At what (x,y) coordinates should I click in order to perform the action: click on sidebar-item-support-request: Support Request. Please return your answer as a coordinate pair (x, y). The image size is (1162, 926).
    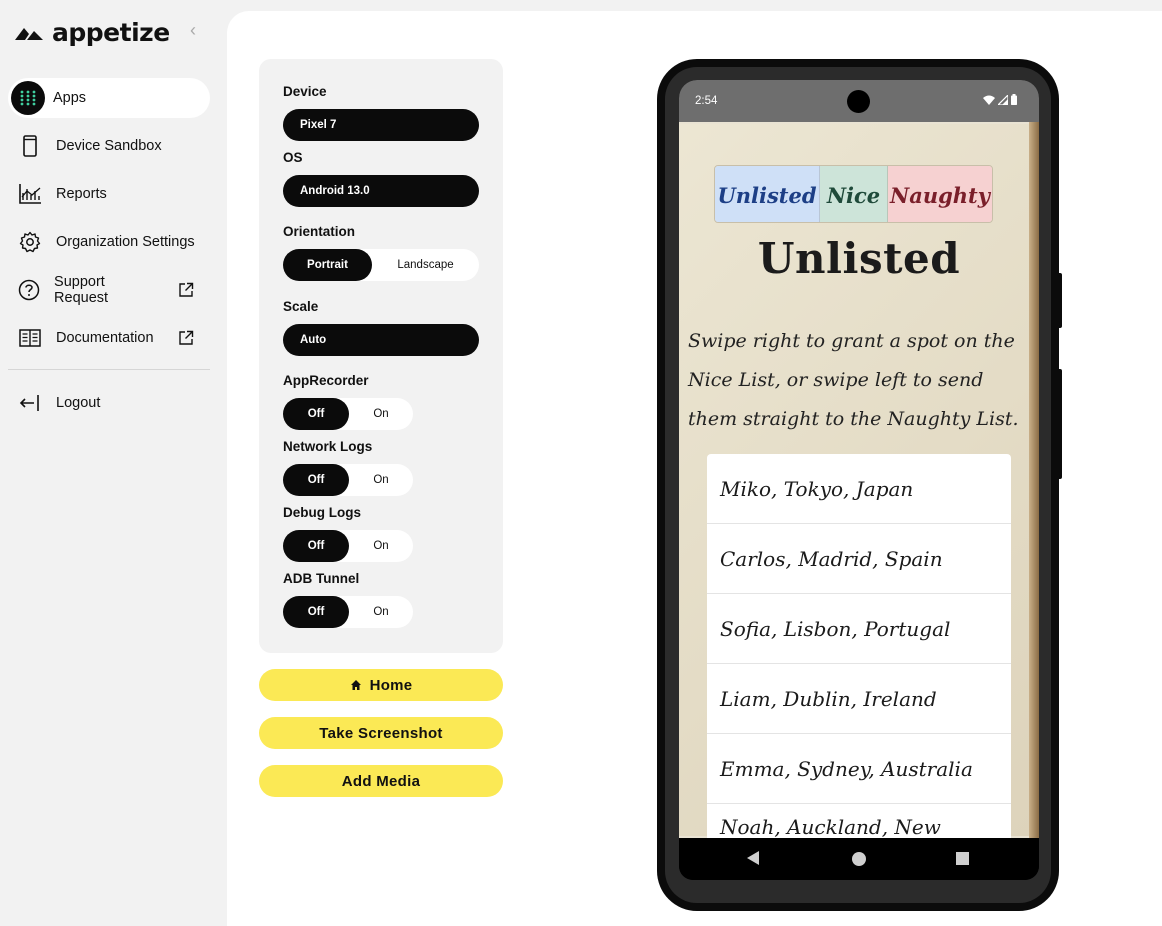
    Looking at the image, I should click on (109, 290).